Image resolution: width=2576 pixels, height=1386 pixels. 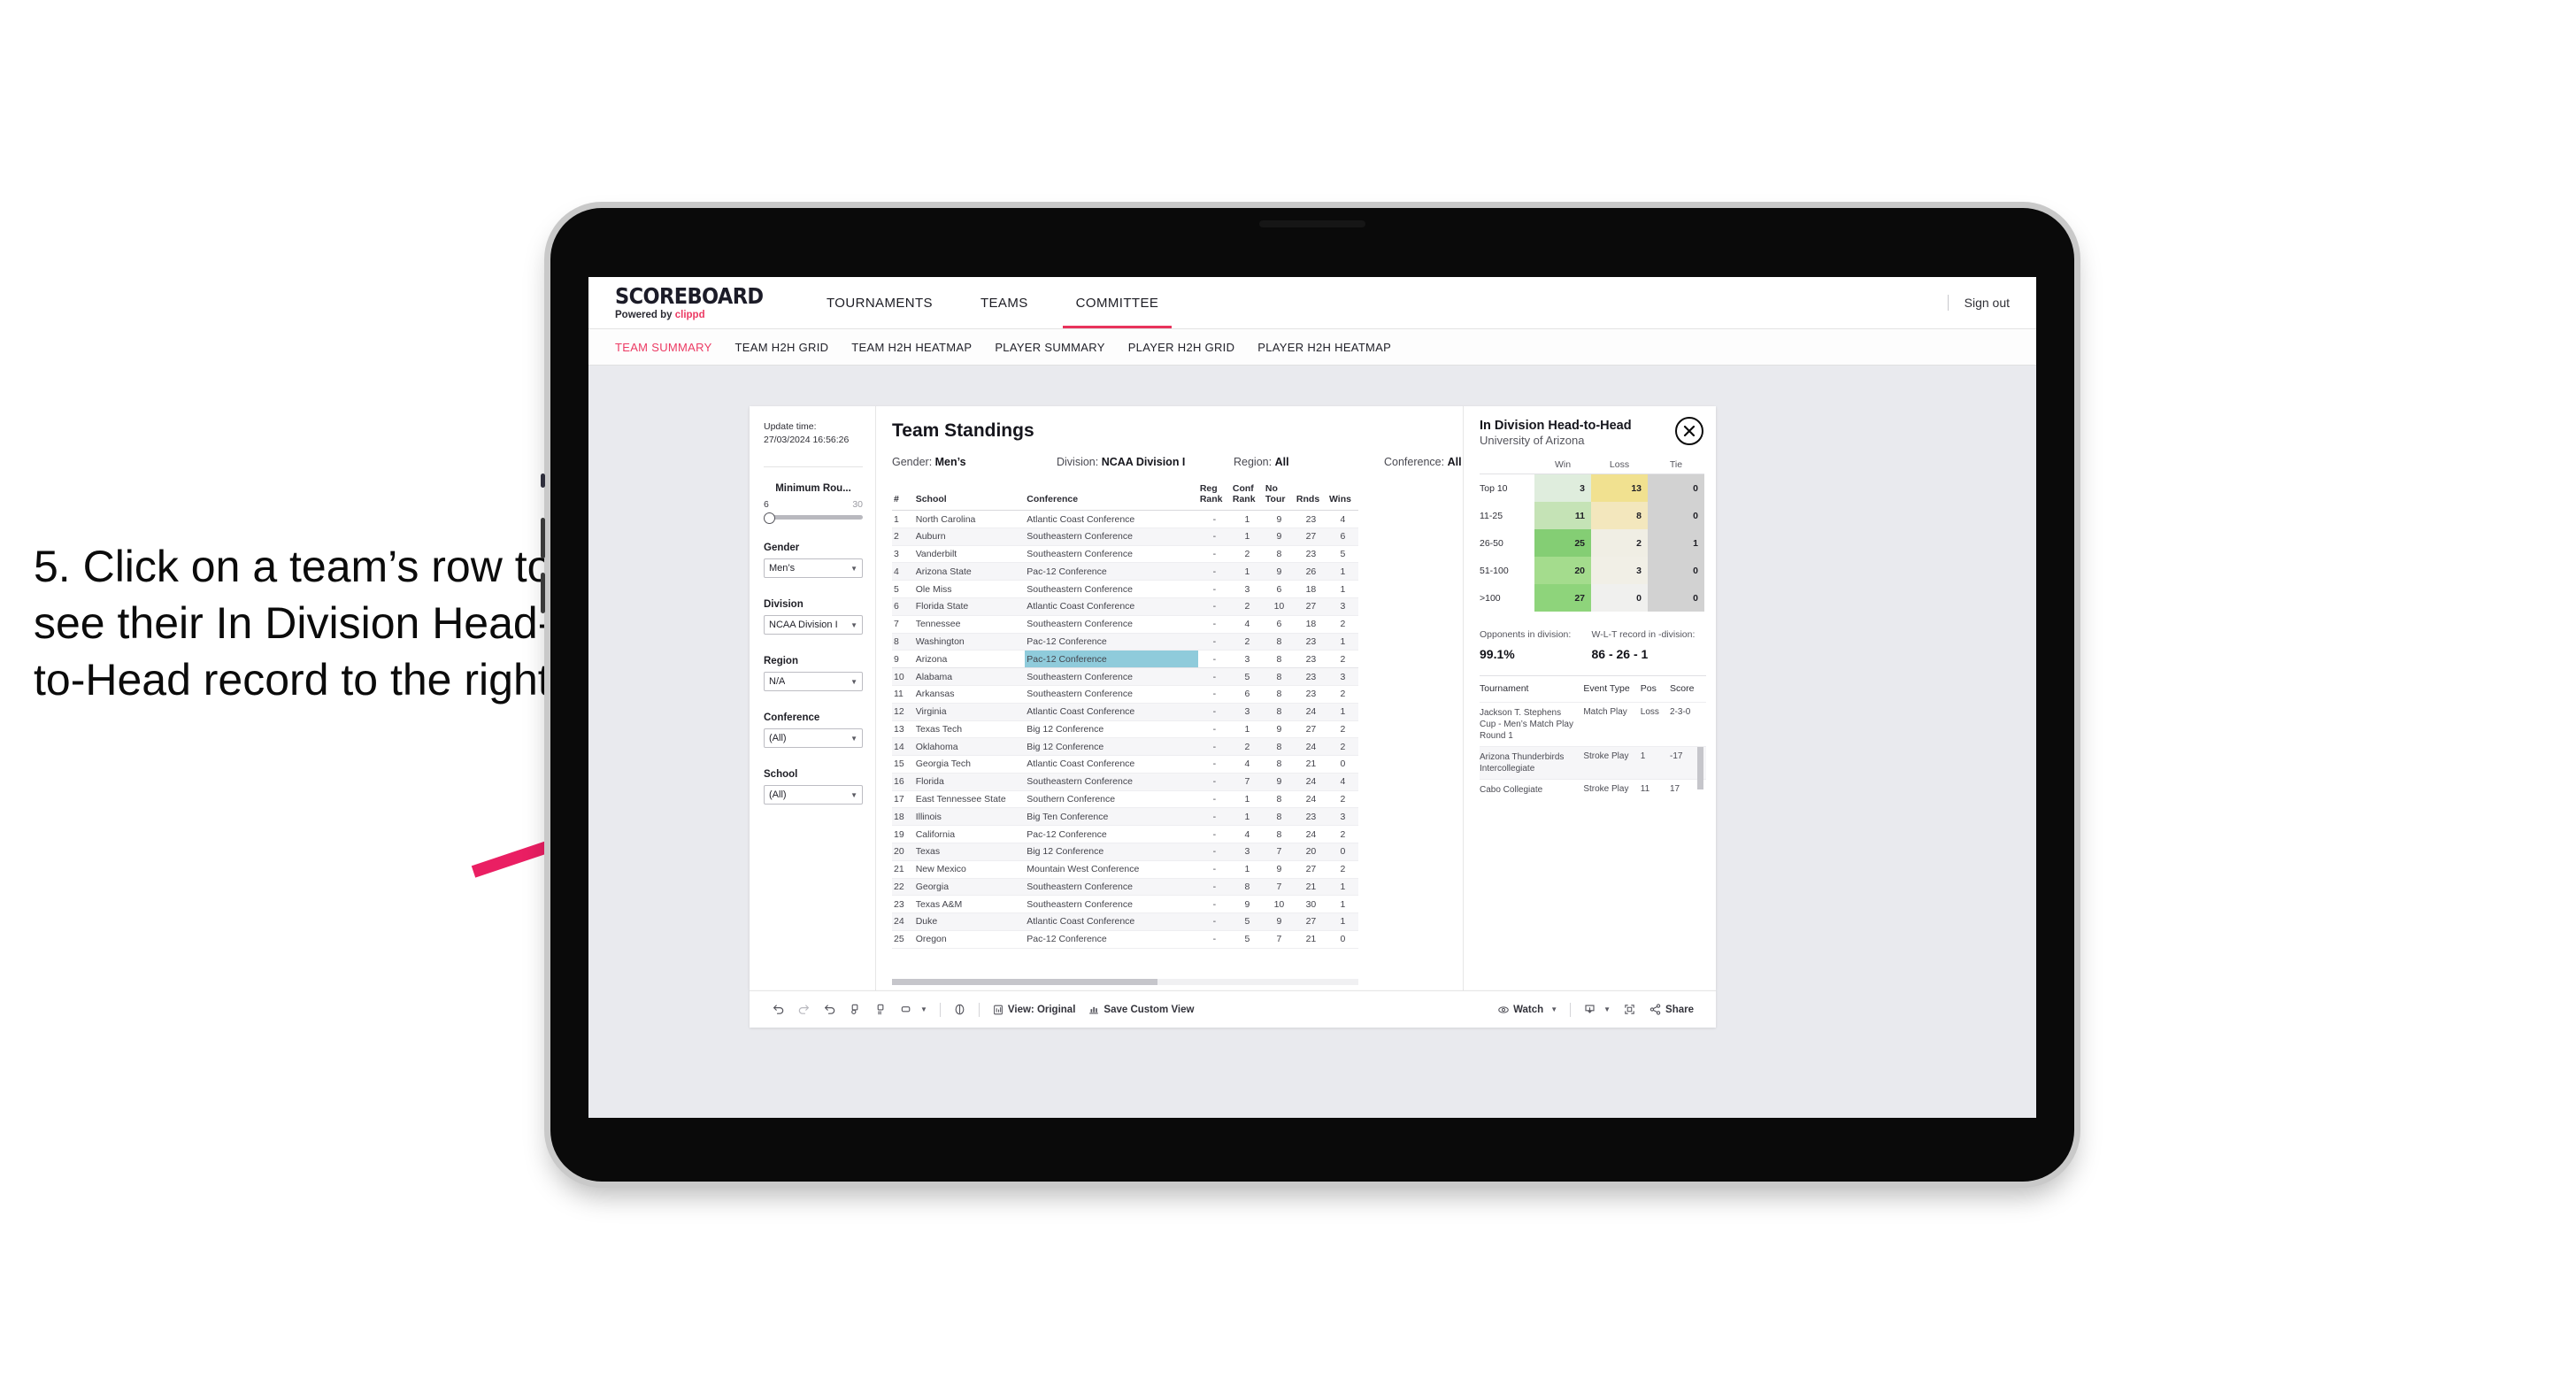 What do you see at coordinates (1629, 1010) in the screenshot?
I see `fullscreen-button` at bounding box center [1629, 1010].